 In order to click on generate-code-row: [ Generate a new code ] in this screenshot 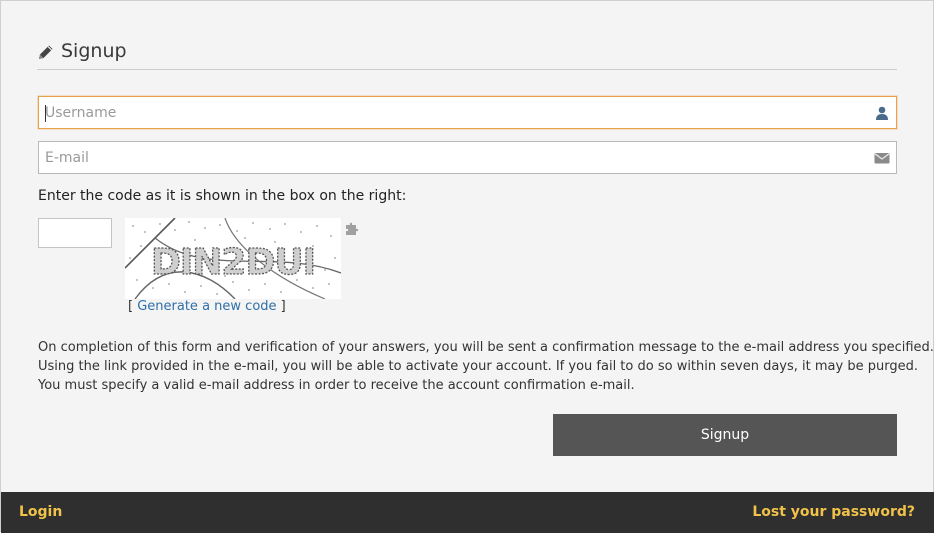, I will do `click(207, 306)`.